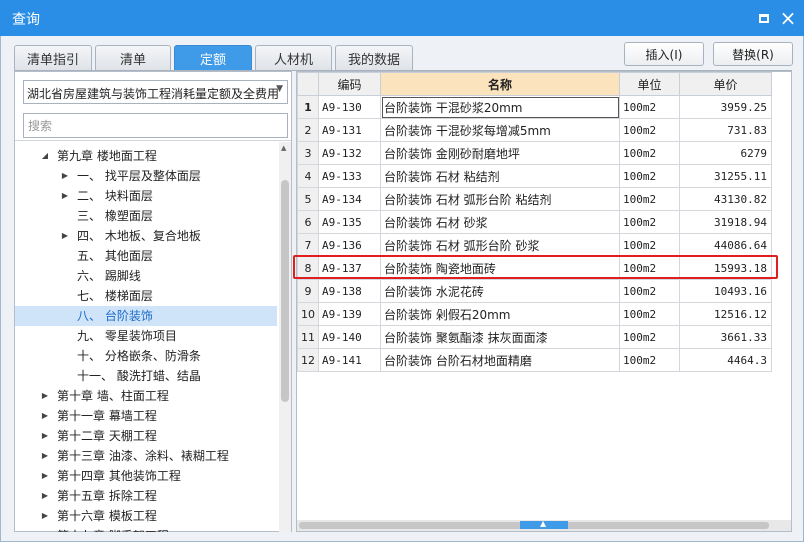 This screenshot has height=542, width=804. What do you see at coordinates (146, 396) in the screenshot?
I see `tree-item: ▶ 第十章 墙、柱面工程` at bounding box center [146, 396].